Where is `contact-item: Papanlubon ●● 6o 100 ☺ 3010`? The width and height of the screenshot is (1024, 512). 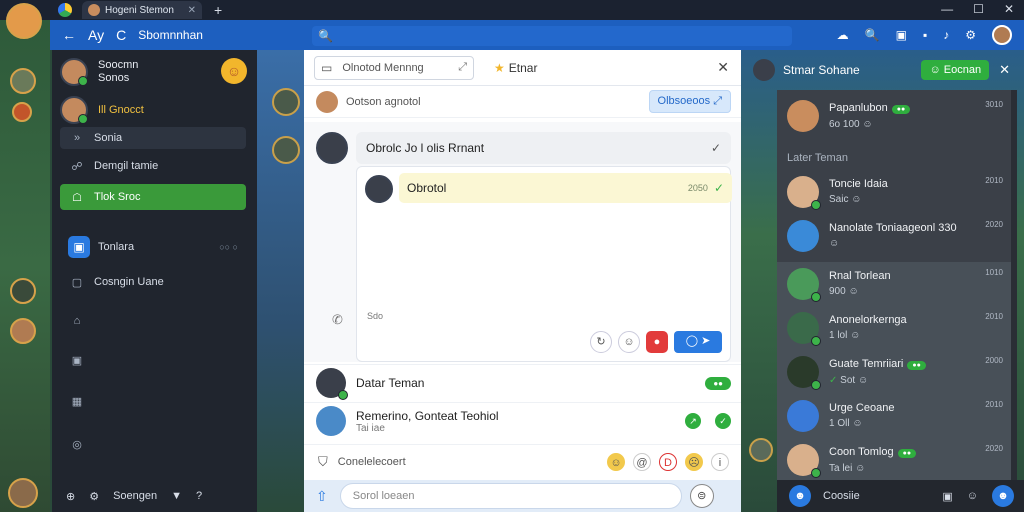 contact-item: Papanlubon ●● 6o 100 ☺ 3010 is located at coordinates (894, 116).